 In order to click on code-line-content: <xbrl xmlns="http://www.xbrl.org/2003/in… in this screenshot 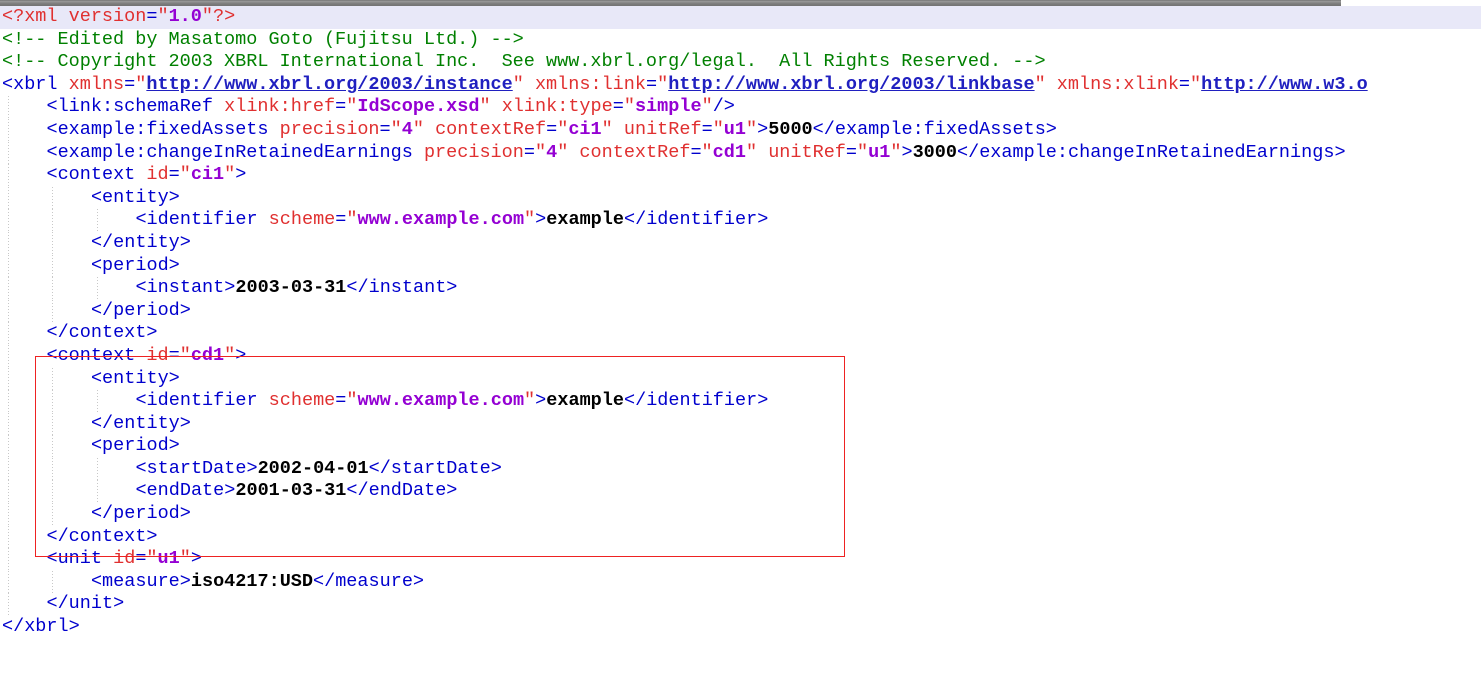, I will do `click(685, 84)`.